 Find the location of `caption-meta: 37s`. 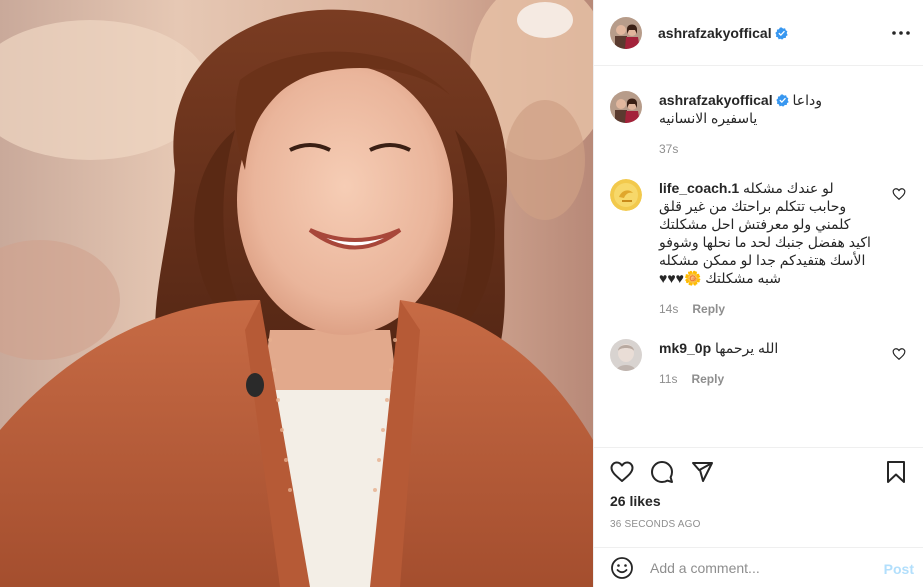

caption-meta: 37s is located at coordinates (668, 149).